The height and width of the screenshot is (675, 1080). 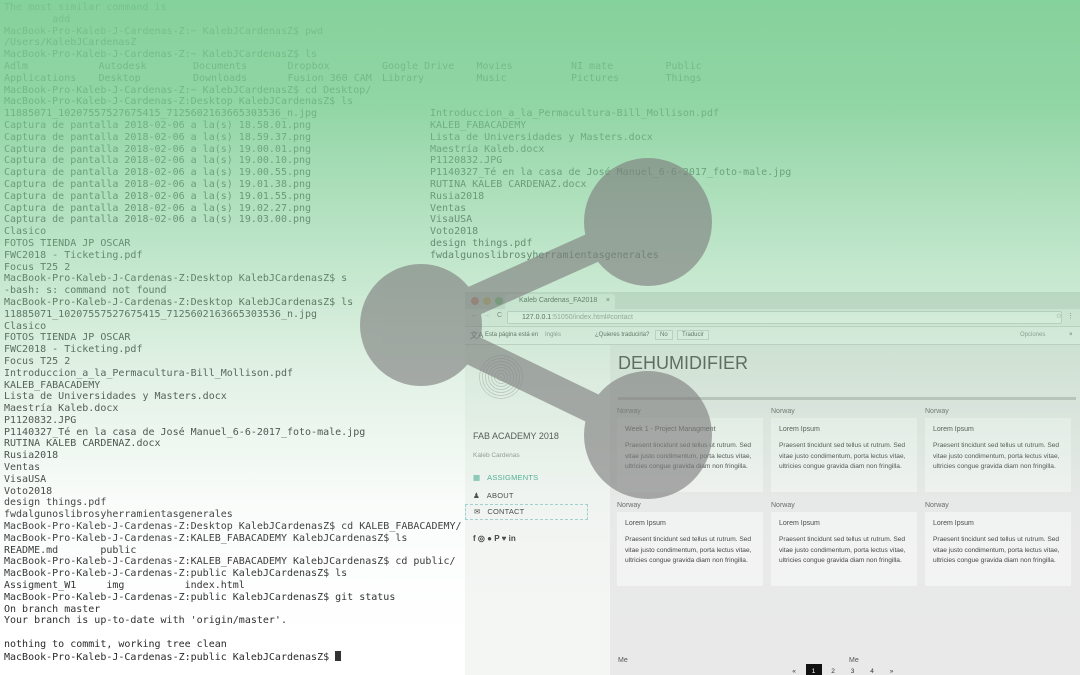 I want to click on forward-icon: →, so click(x=486, y=315).